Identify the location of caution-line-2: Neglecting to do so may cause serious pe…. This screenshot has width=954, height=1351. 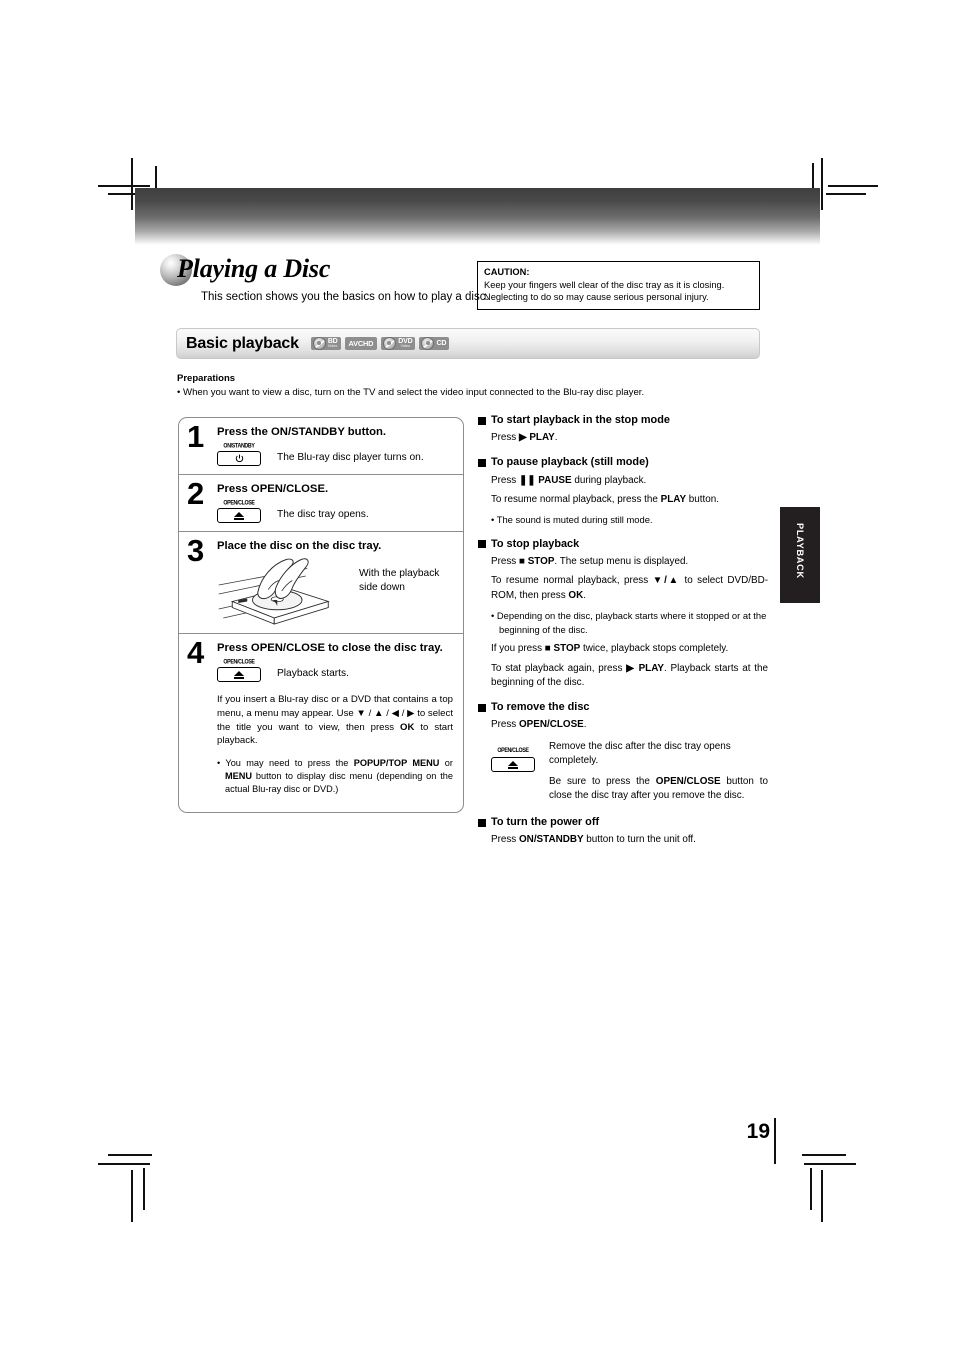
(596, 297).